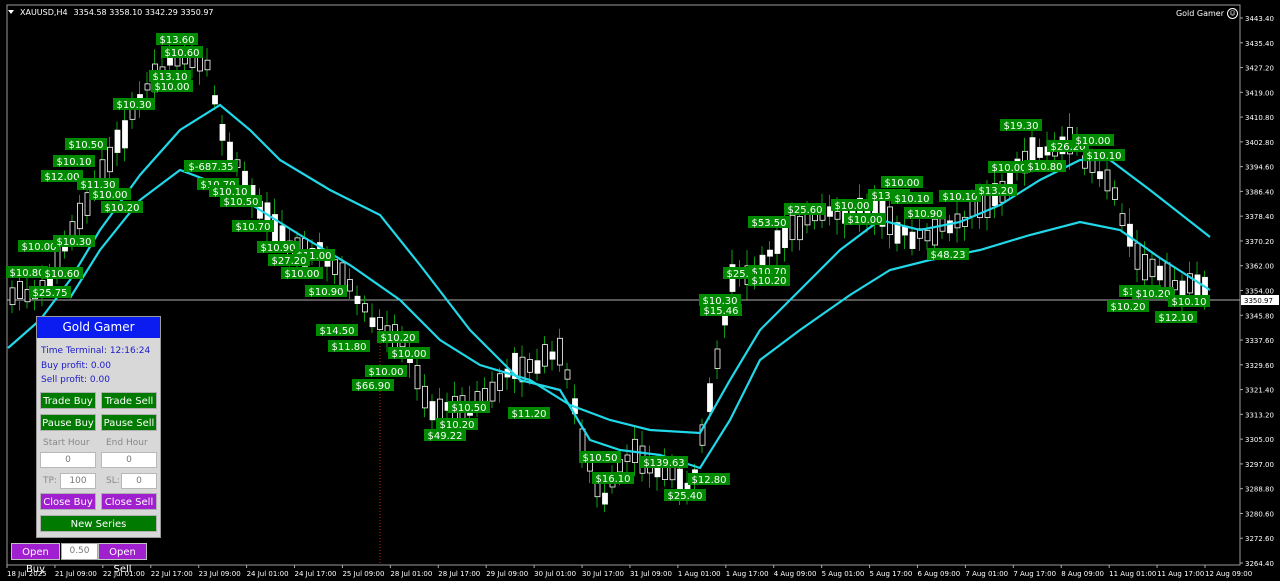 This screenshot has height=581, width=1280. I want to click on trade-buy-button: Trade Buy, so click(68, 400).